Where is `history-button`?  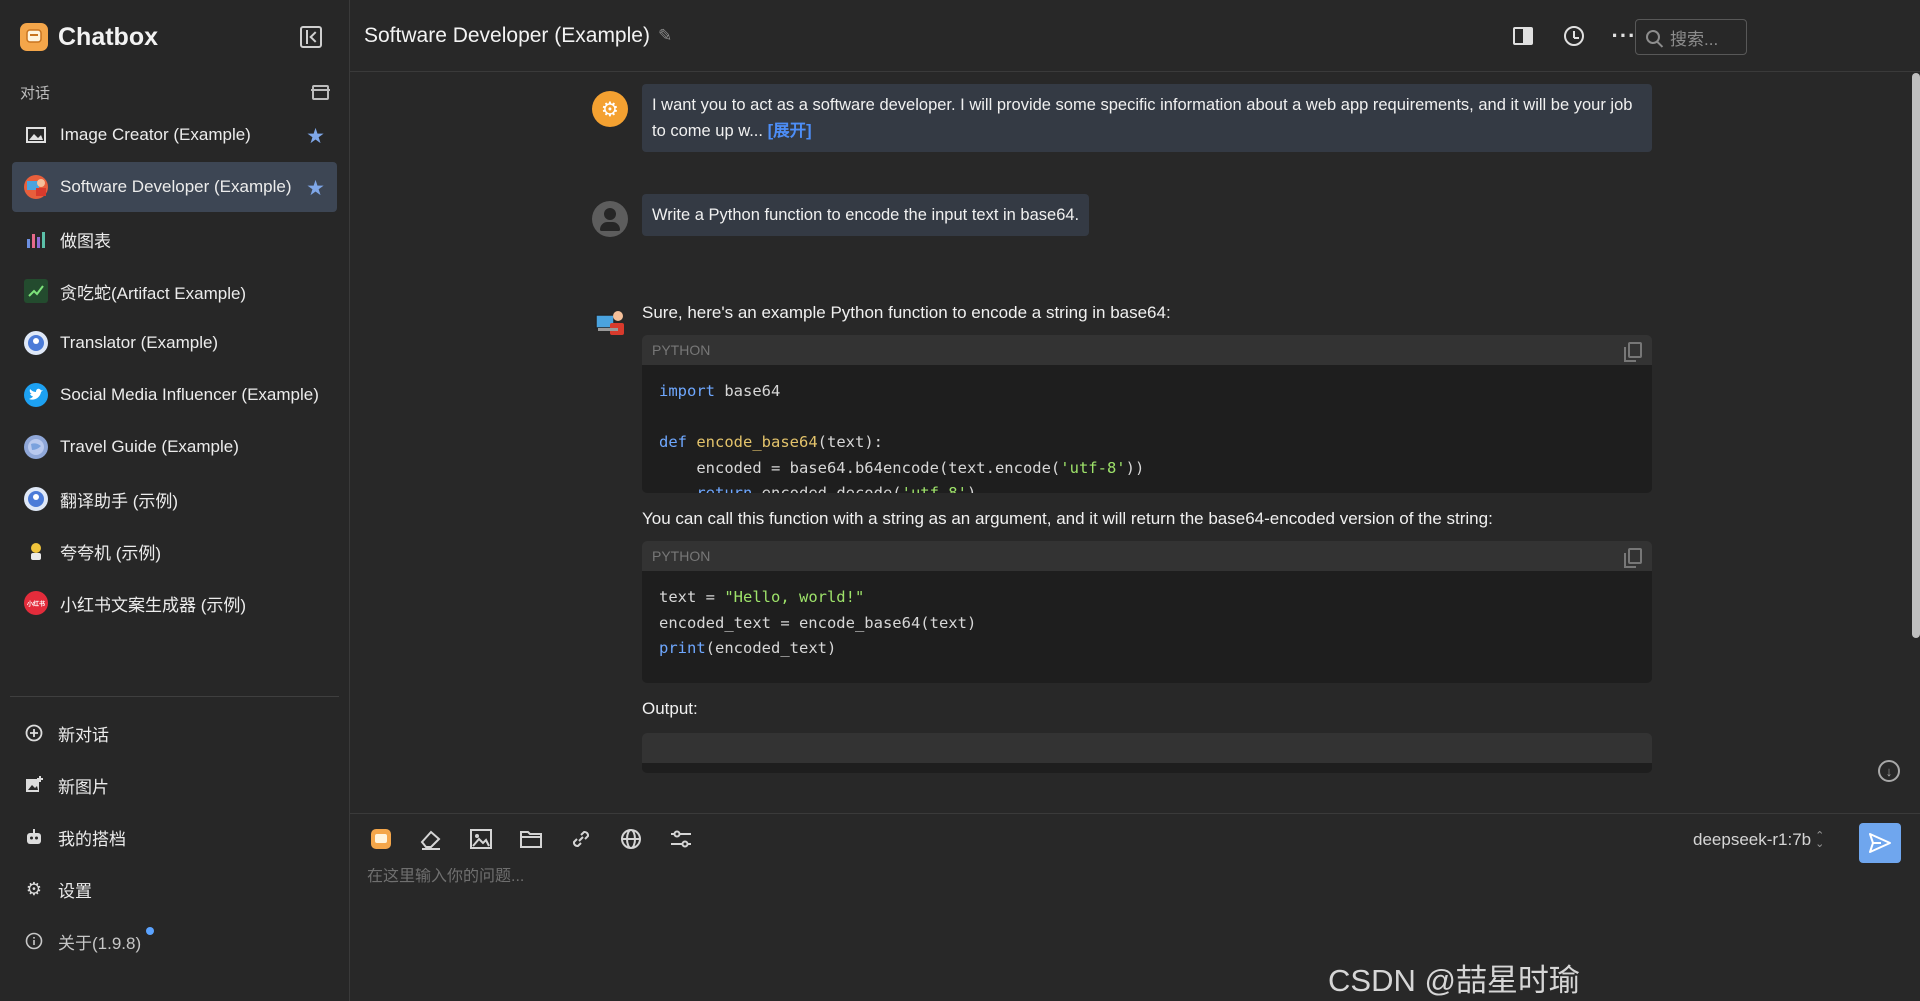
history-button is located at coordinates (1574, 36).